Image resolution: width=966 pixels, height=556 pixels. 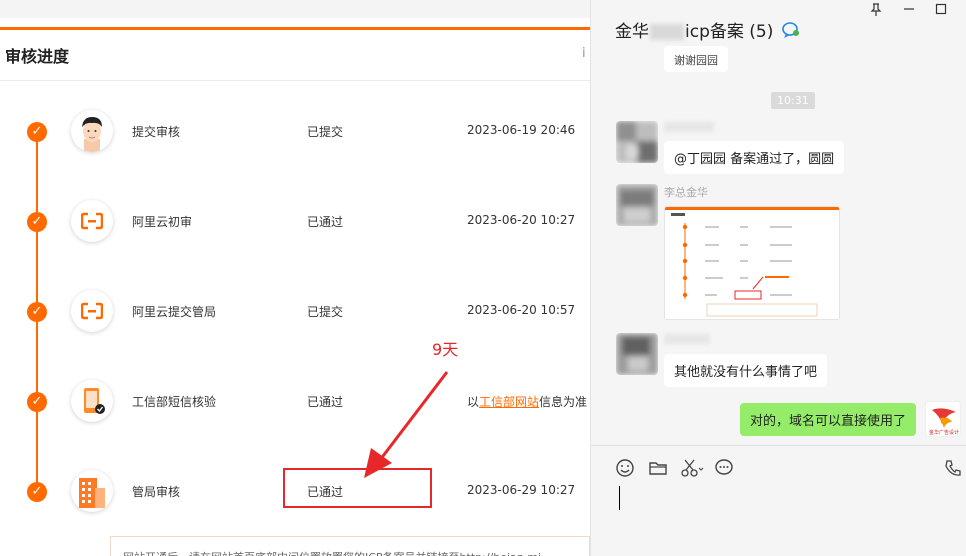 I want to click on emoji-icon, so click(x=625, y=468).